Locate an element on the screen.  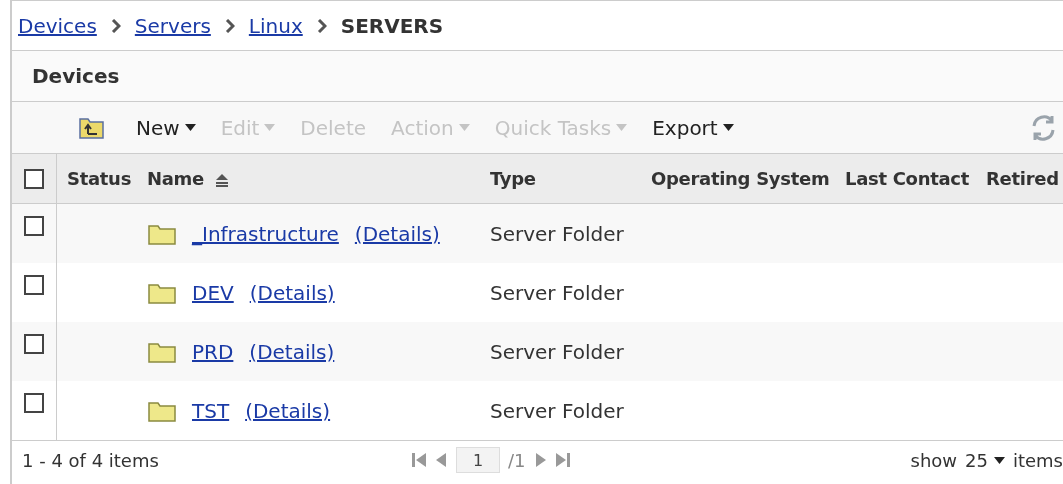
column-header: Last Contact is located at coordinates (905, 178).